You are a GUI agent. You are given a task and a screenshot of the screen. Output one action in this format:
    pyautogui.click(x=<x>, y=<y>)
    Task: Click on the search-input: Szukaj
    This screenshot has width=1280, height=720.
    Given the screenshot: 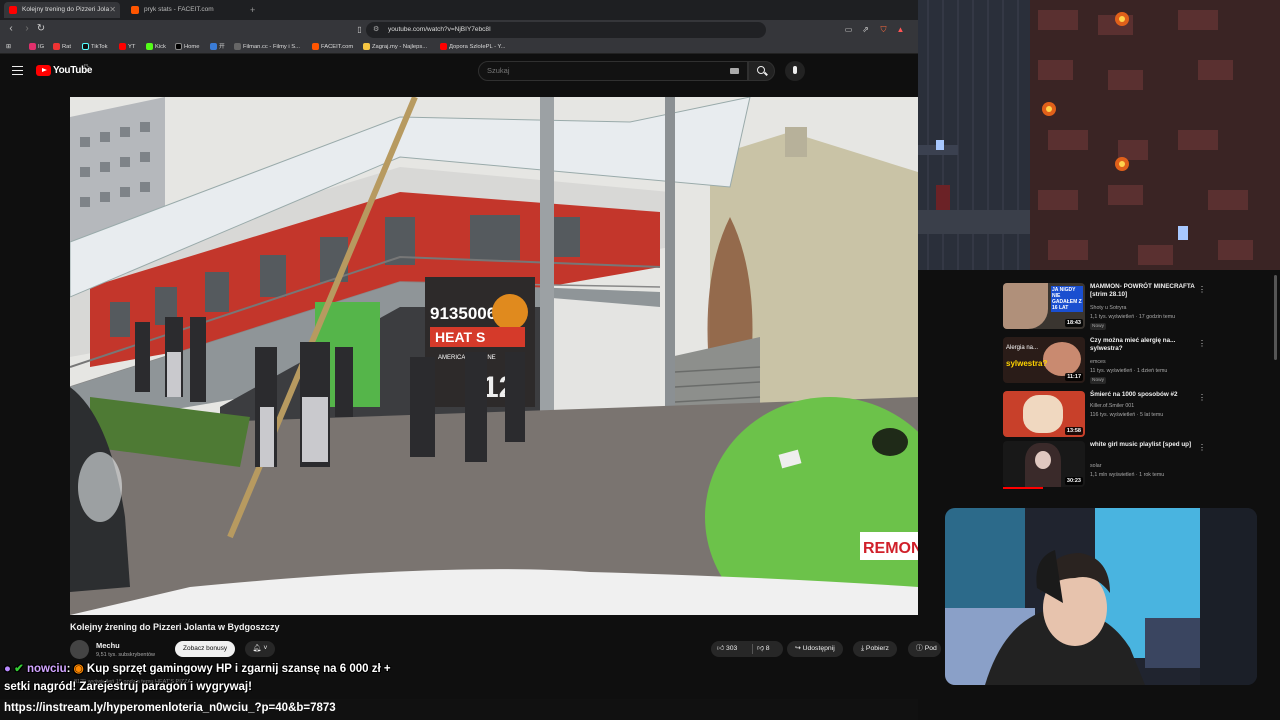 What is the action you would take?
    pyautogui.click(x=613, y=71)
    